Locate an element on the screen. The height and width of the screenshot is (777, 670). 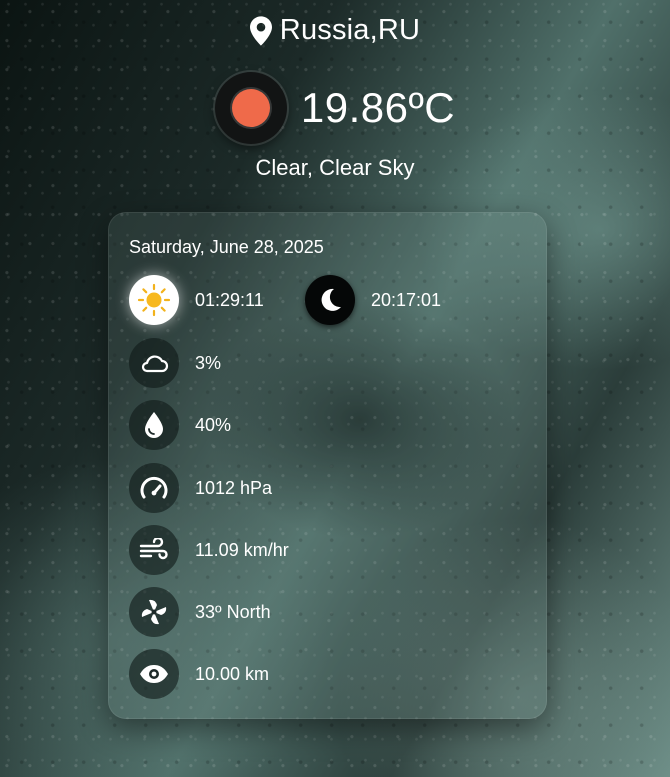
cloud-icon is located at coordinates (154, 363).